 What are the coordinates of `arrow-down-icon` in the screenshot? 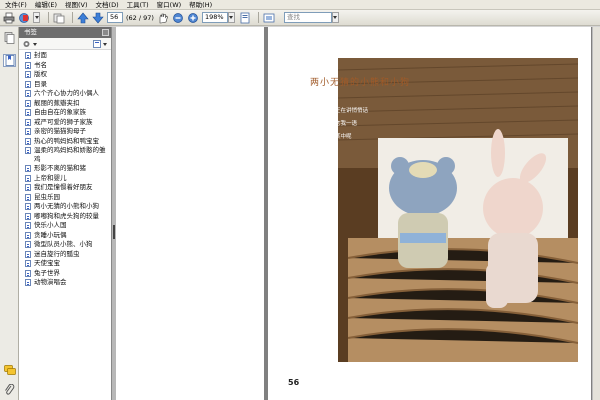 It's located at (98, 18).